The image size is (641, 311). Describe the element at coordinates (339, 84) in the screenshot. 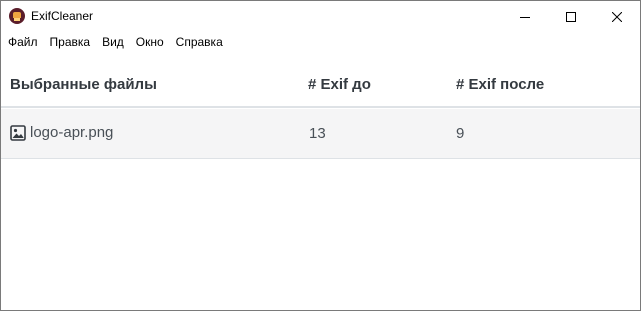

I see `header-exif-before: # Exif до` at that location.